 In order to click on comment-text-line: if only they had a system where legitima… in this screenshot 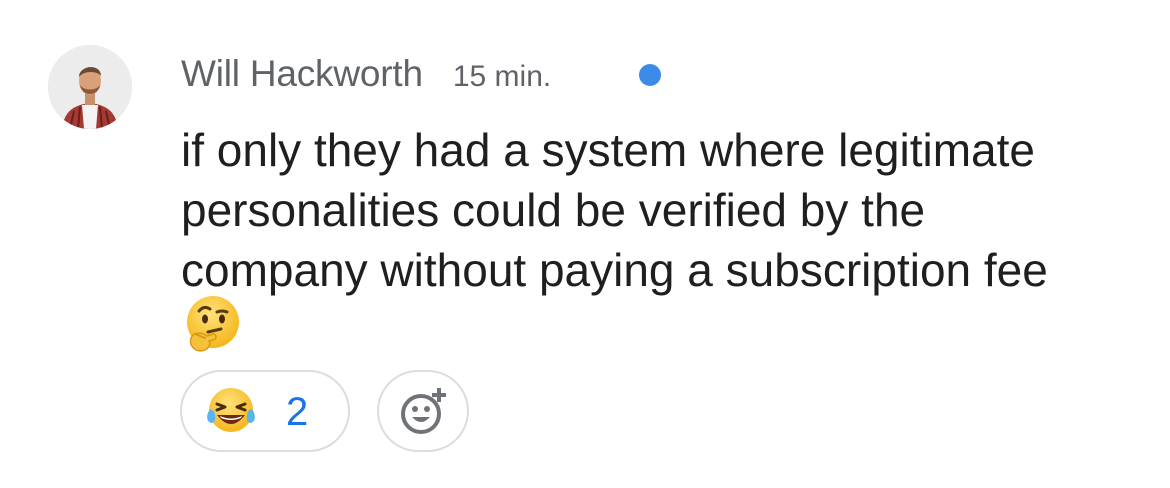, I will do `click(608, 150)`.